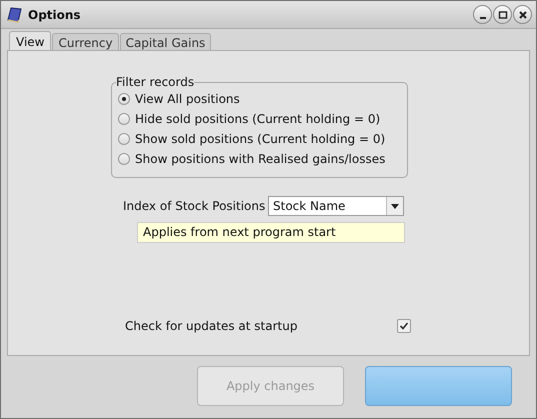 Image resolution: width=537 pixels, height=419 pixels. What do you see at coordinates (211, 326) in the screenshot?
I see `checkbox-label: Check for updates at startup` at bounding box center [211, 326].